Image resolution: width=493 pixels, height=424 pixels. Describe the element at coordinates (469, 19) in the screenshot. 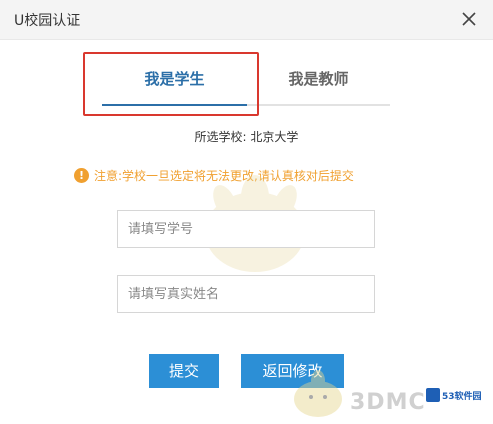

I see `close-icon` at that location.